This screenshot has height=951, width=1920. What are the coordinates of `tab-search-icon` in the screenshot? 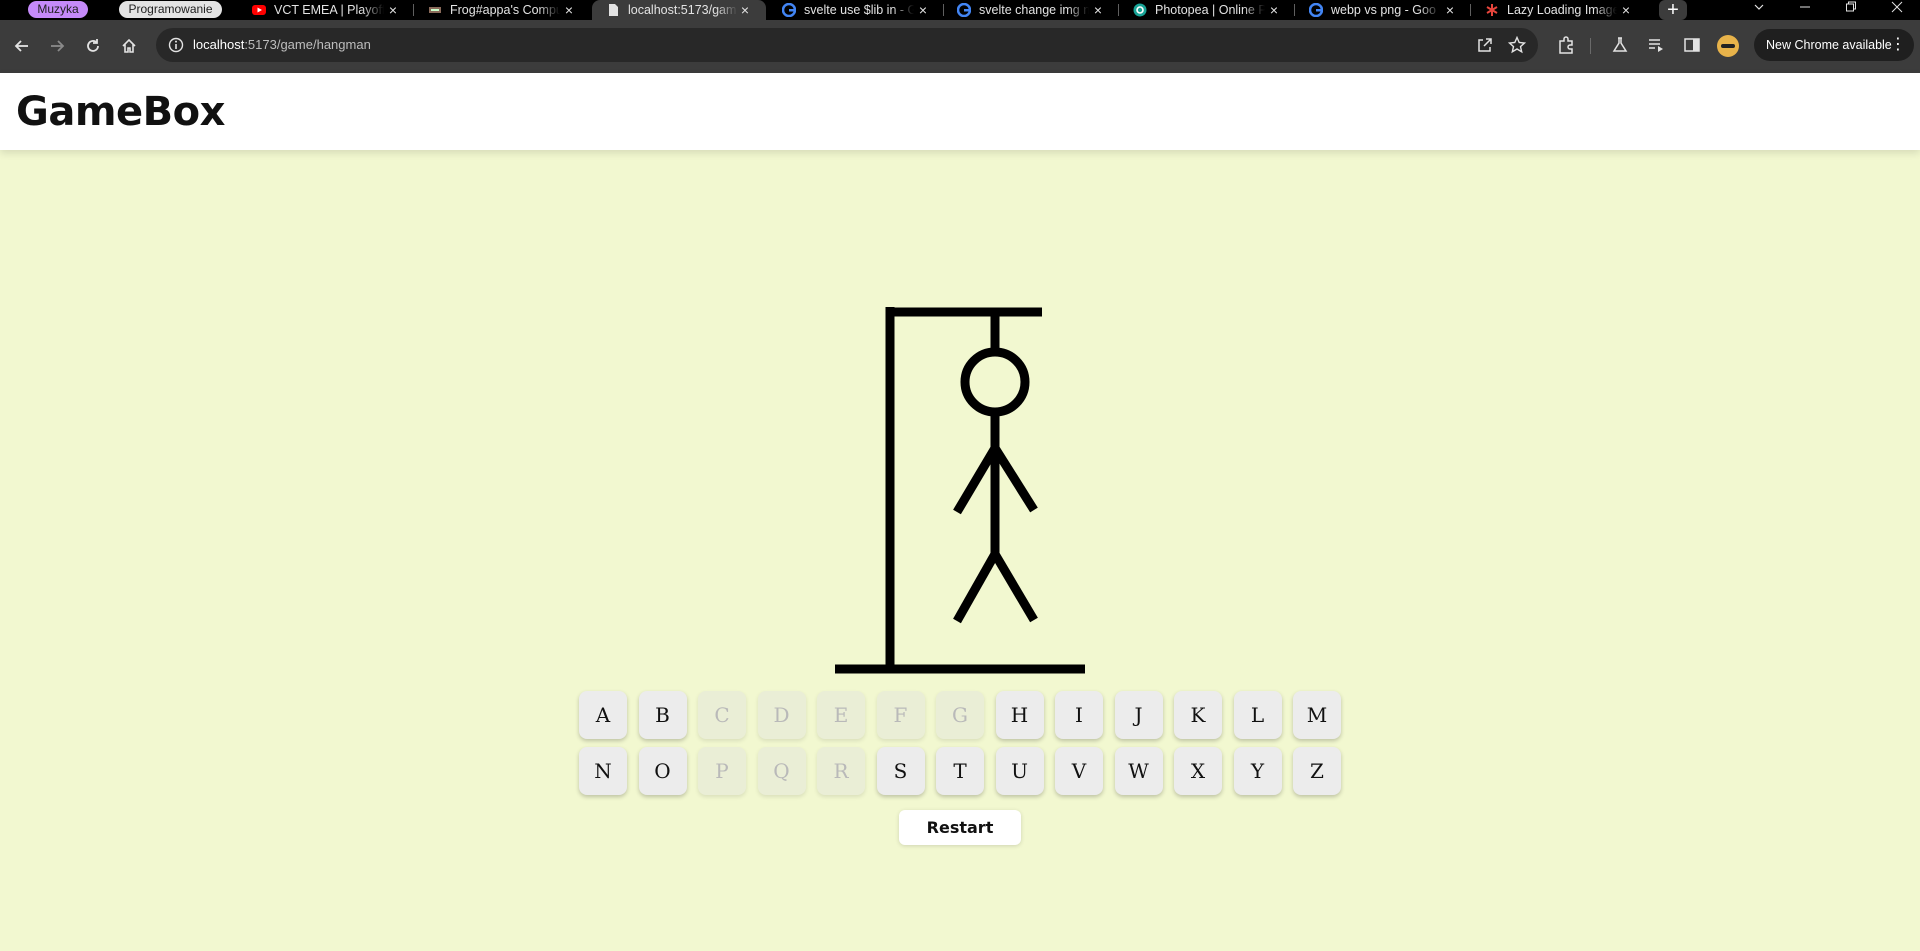 It's located at (1759, 10).